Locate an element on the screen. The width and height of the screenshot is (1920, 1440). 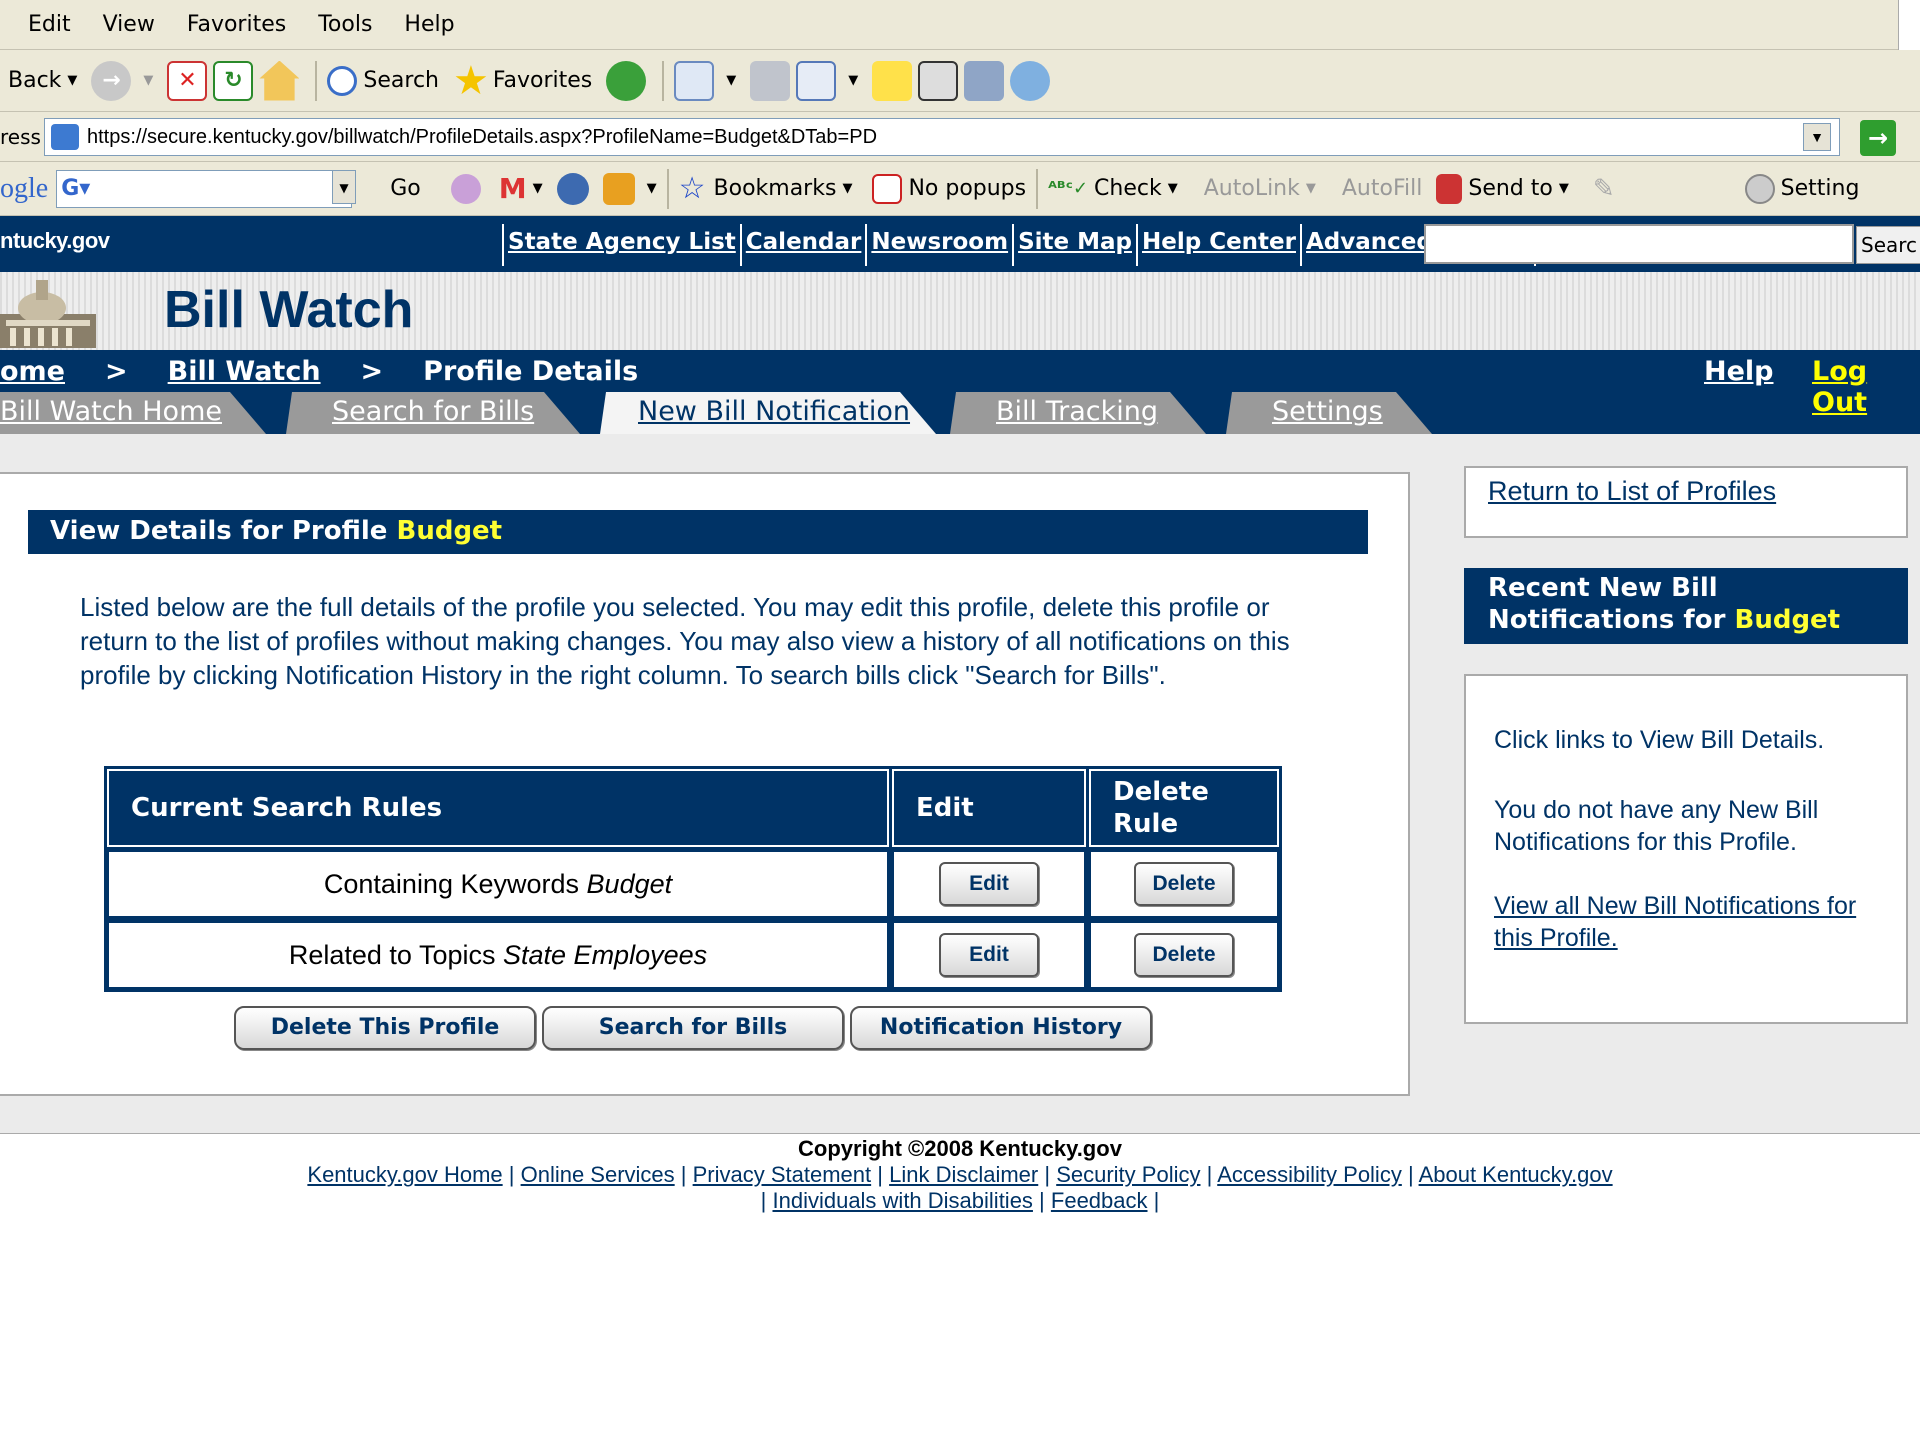
popups-button: No popups is located at coordinates (967, 188).